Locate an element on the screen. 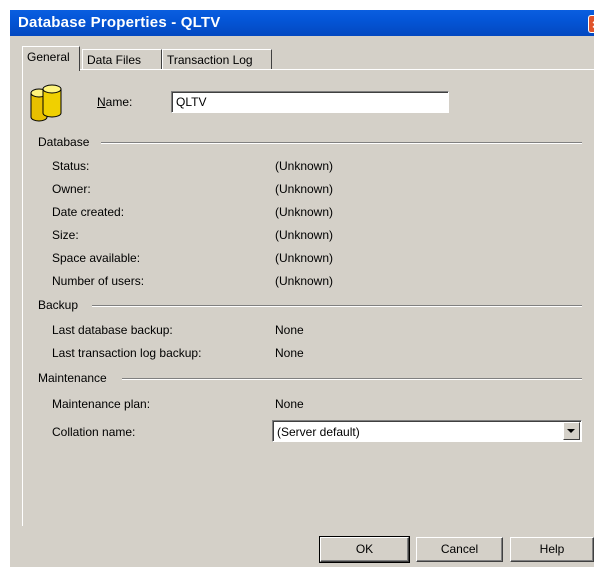 The image size is (594, 567). number-of-users-value: (Unknown) is located at coordinates (304, 281).